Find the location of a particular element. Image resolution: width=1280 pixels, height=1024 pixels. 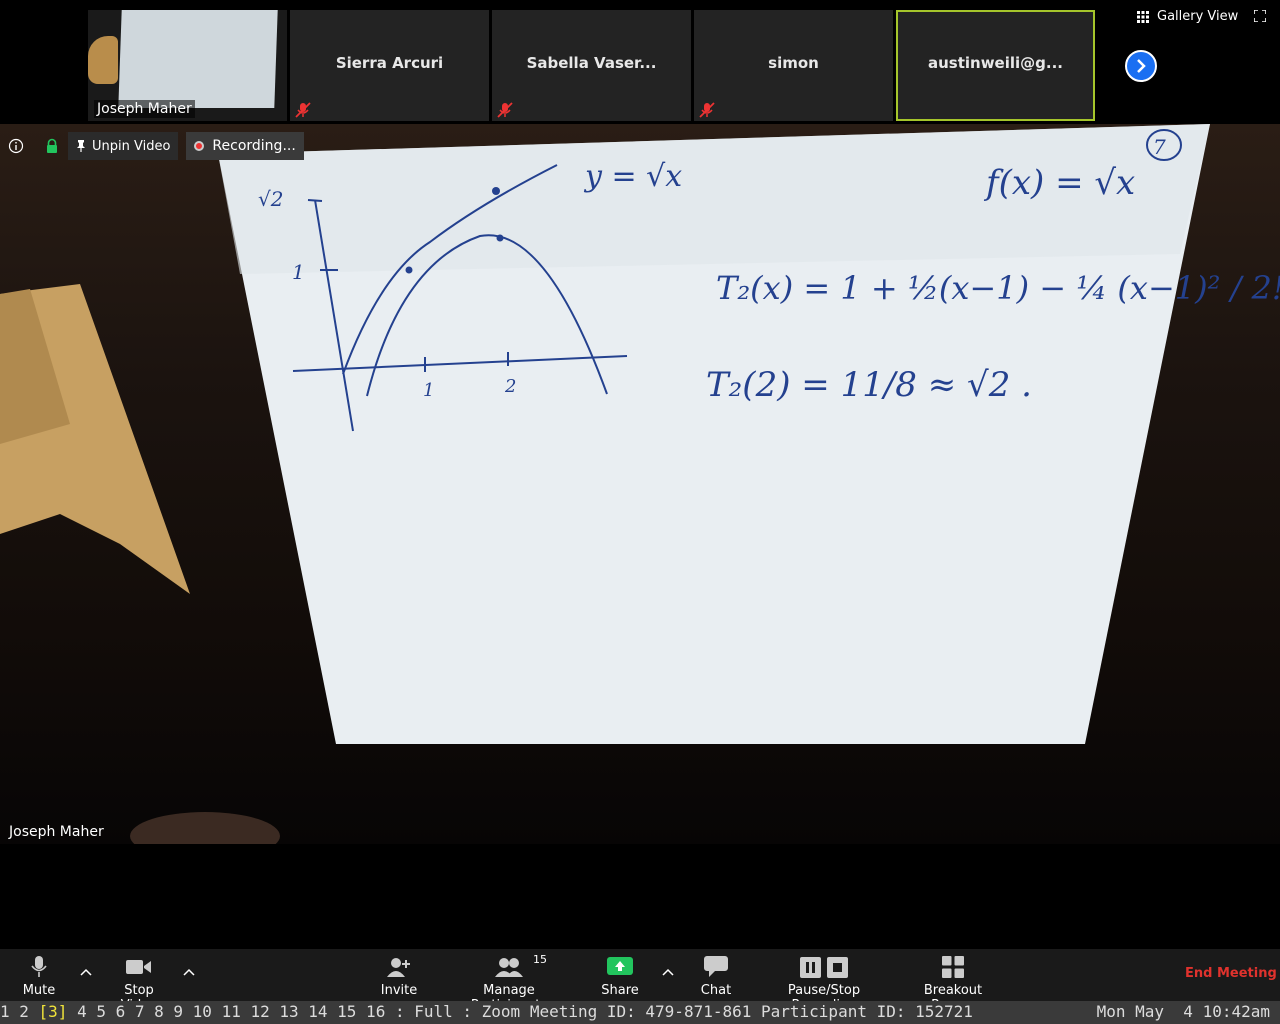

chat-button: Chat is located at coordinates (716, 976).